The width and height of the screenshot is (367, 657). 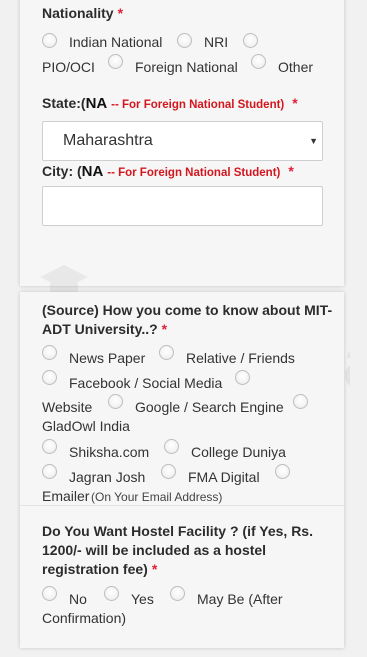 What do you see at coordinates (115, 61) in the screenshot?
I see `radio-foreign-national` at bounding box center [115, 61].